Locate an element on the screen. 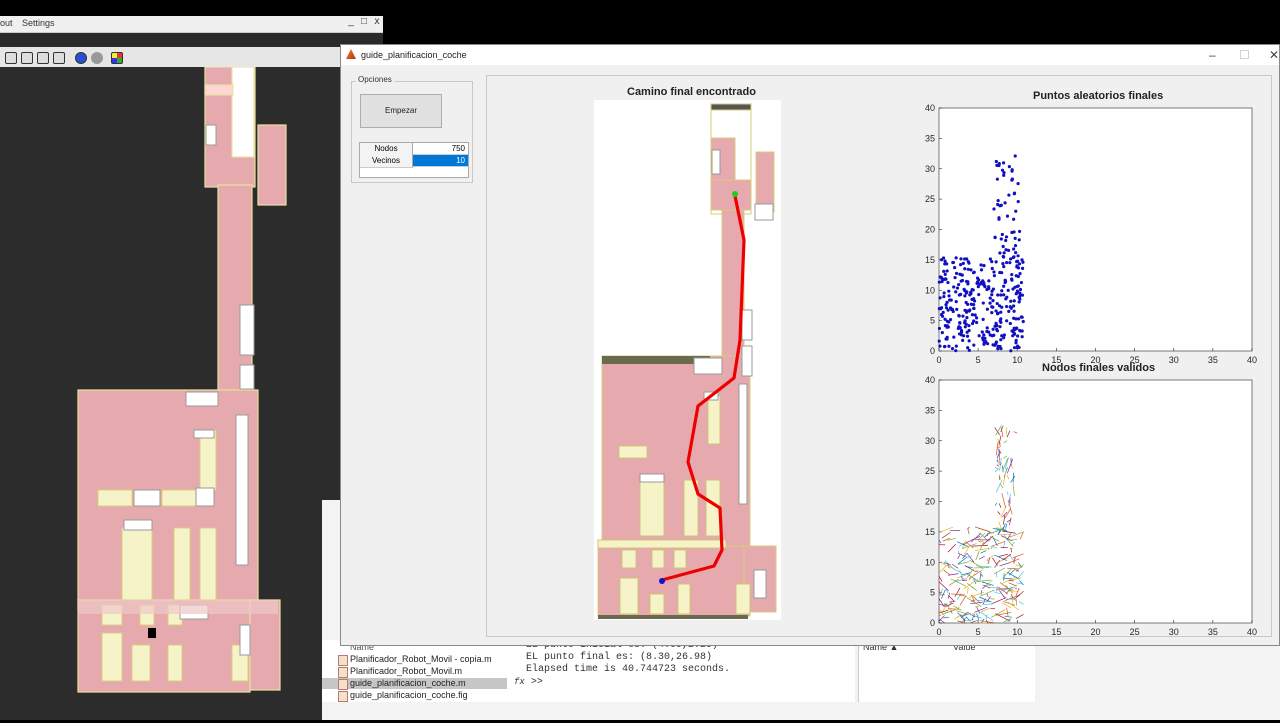 The width and height of the screenshot is (1280, 723). path-plot-title: Camino final encontrado is located at coordinates (691, 92).